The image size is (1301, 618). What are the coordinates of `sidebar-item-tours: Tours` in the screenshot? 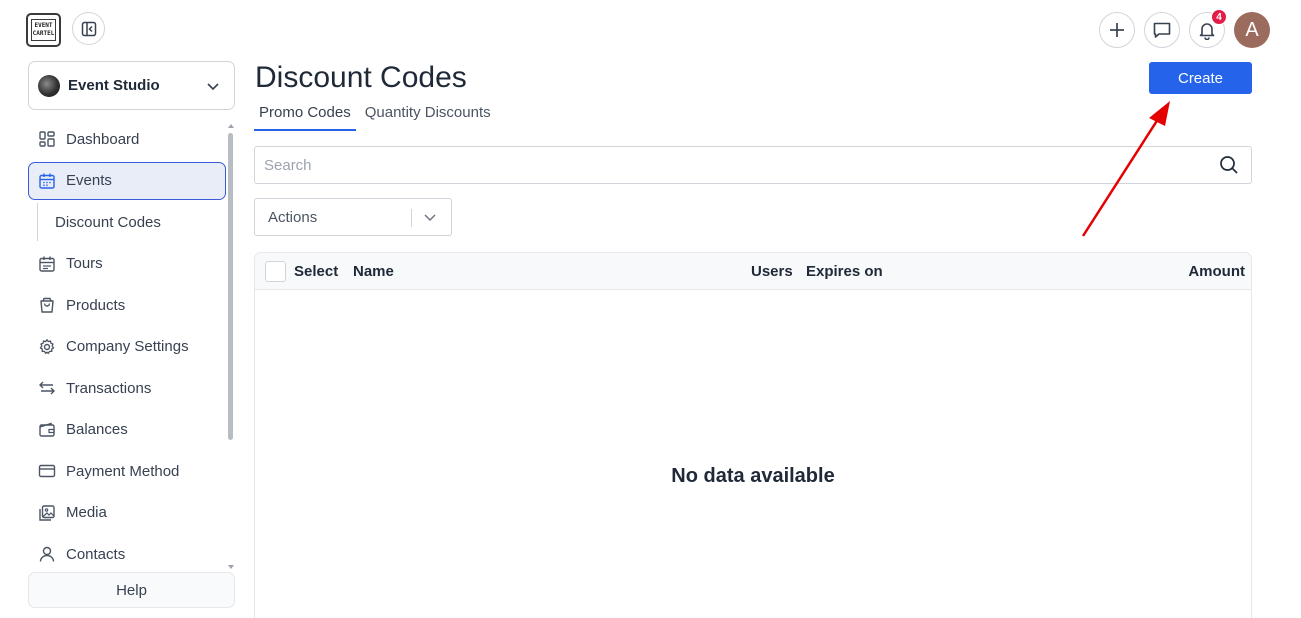 It's located at (127, 264).